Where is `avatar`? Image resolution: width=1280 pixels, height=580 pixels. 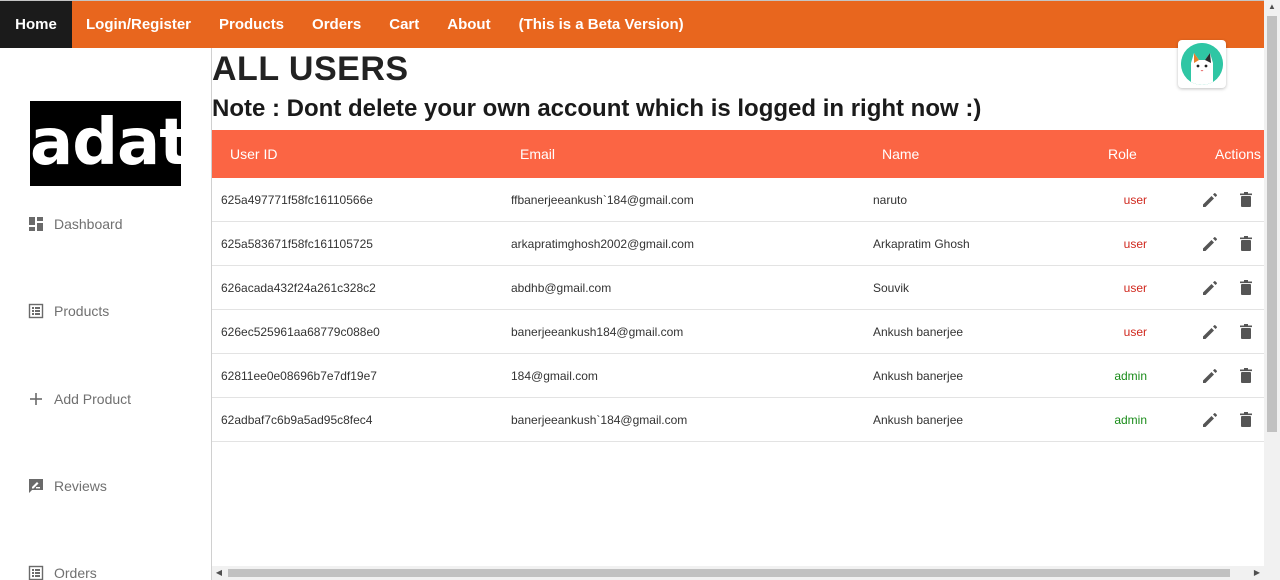 avatar is located at coordinates (1202, 64).